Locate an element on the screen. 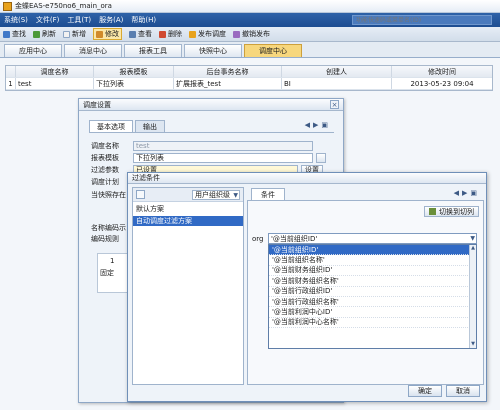 This screenshot has height=410, width=500. switch-icon is located at coordinates (432, 211).